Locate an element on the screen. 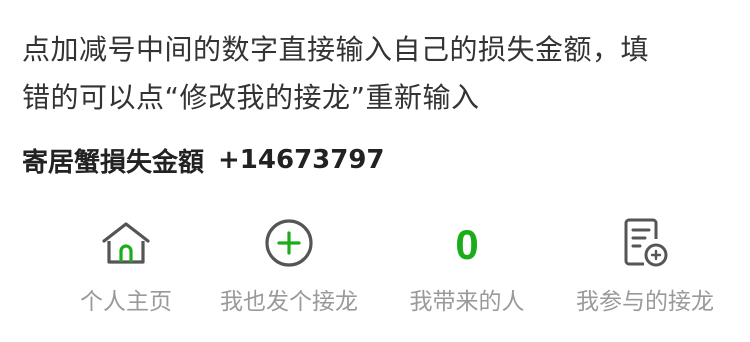 This screenshot has height=342, width=750. instructions-line-1: 点加减号中间的数字直接输入自己的损失金额，填 is located at coordinates (336, 49).